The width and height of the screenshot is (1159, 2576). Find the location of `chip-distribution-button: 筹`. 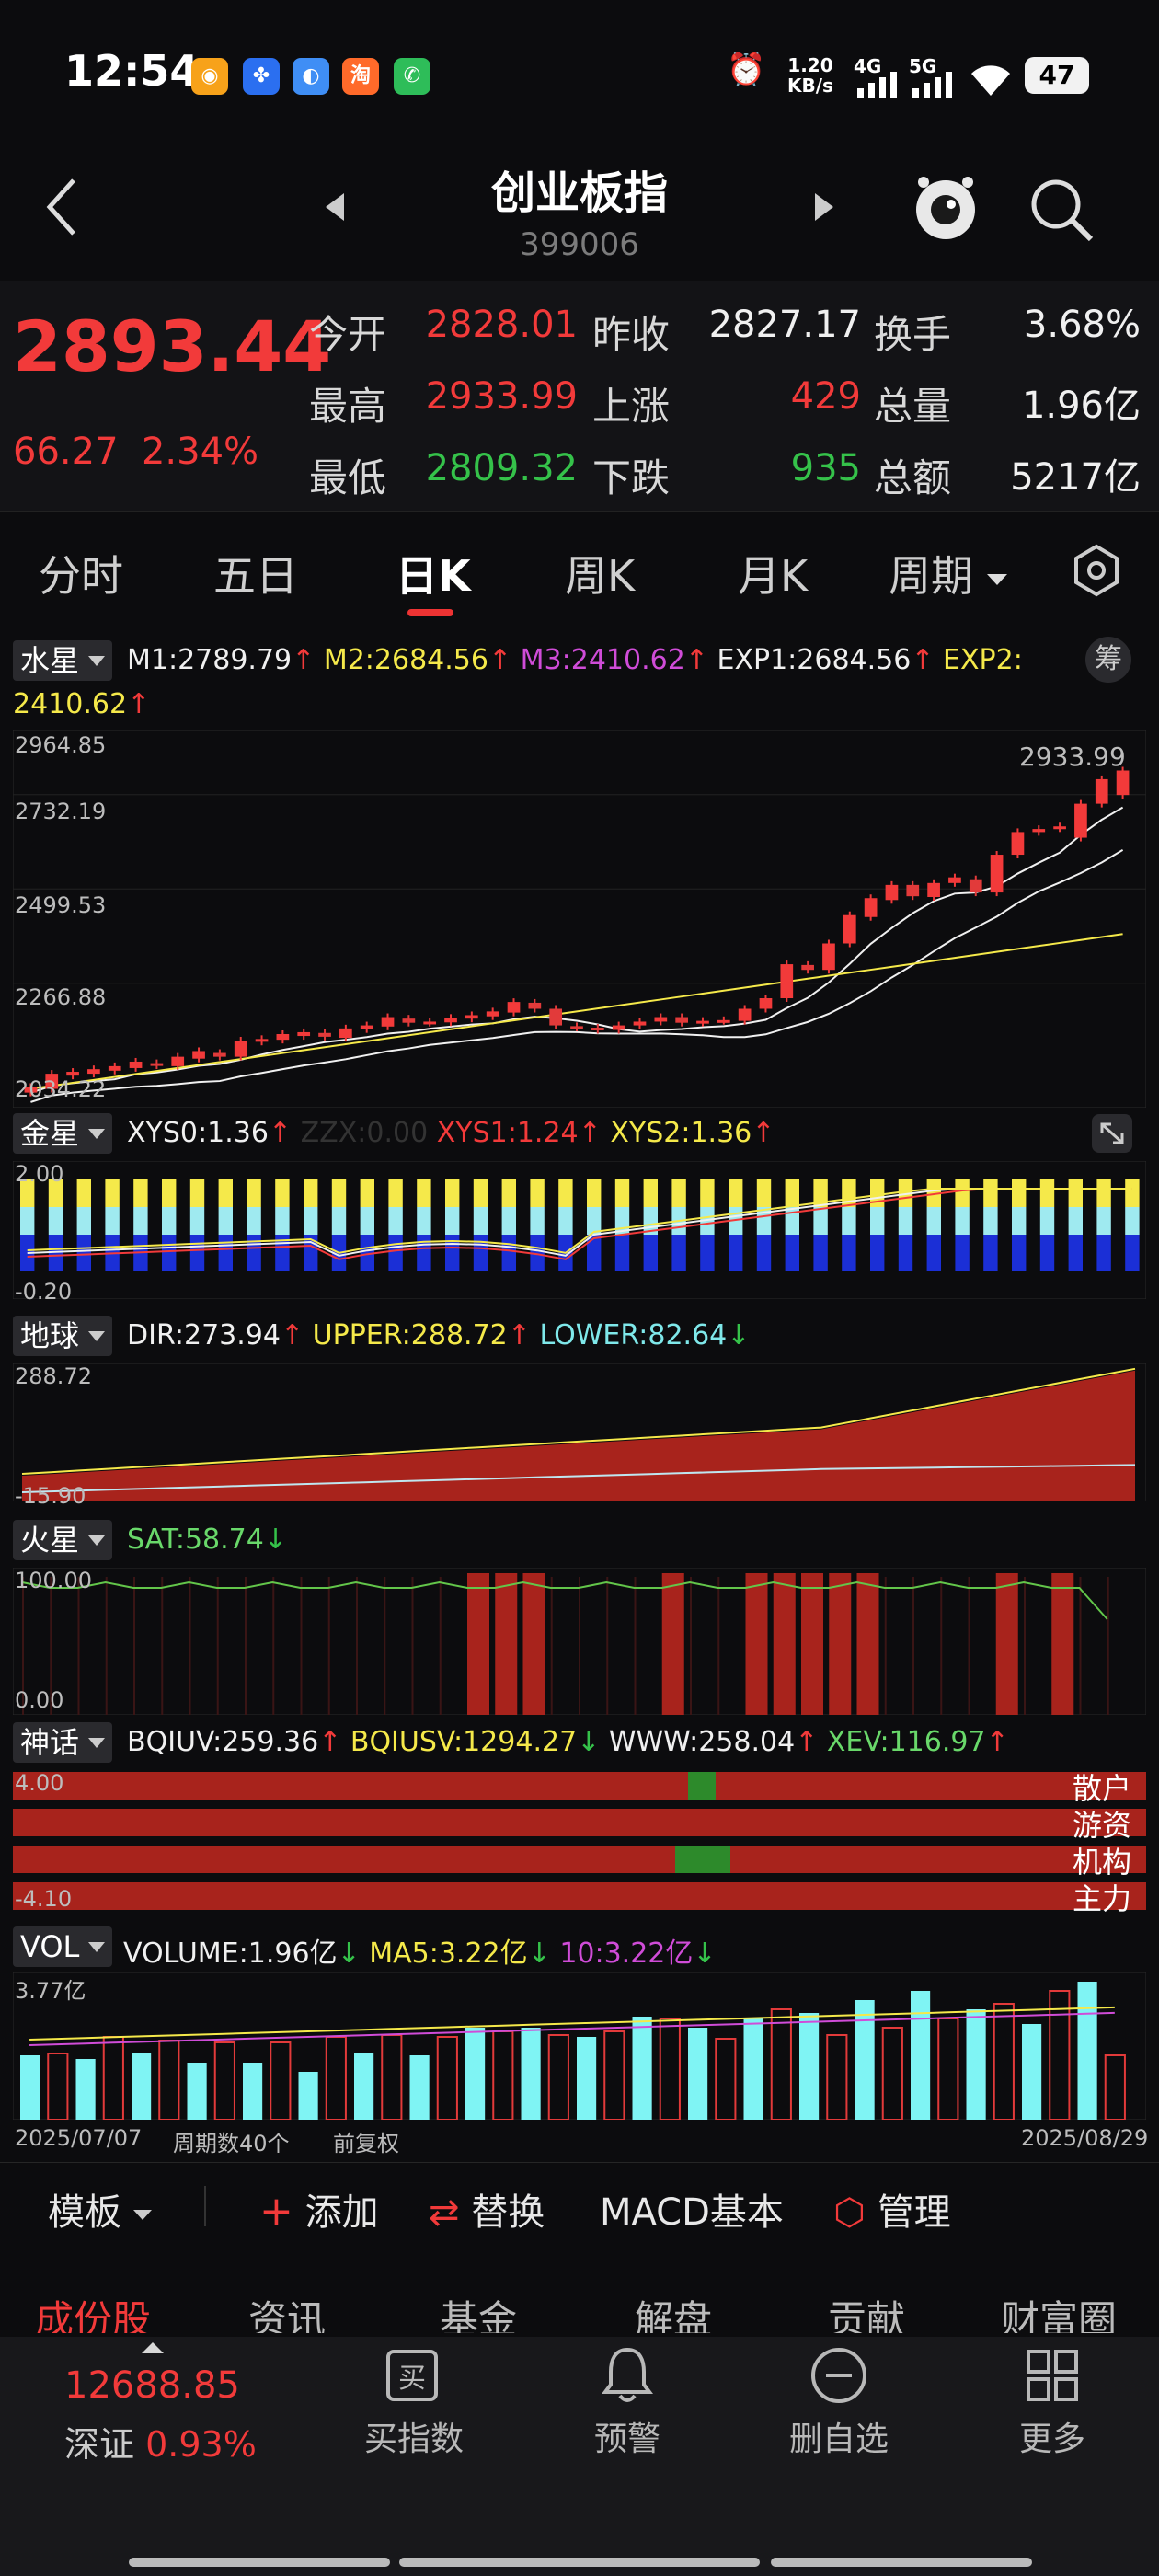

chip-distribution-button: 筹 is located at coordinates (1108, 660).